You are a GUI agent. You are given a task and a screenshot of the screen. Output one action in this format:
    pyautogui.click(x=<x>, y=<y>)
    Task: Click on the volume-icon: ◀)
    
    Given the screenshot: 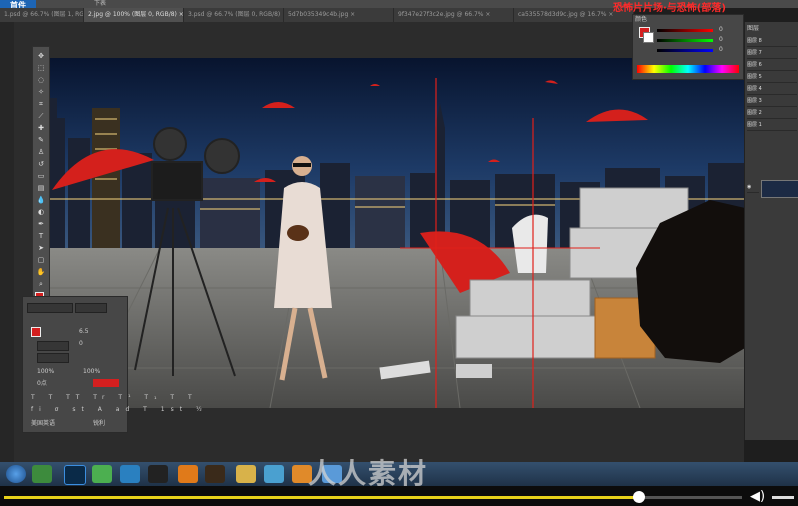 What is the action you would take?
    pyautogui.click(x=757, y=496)
    